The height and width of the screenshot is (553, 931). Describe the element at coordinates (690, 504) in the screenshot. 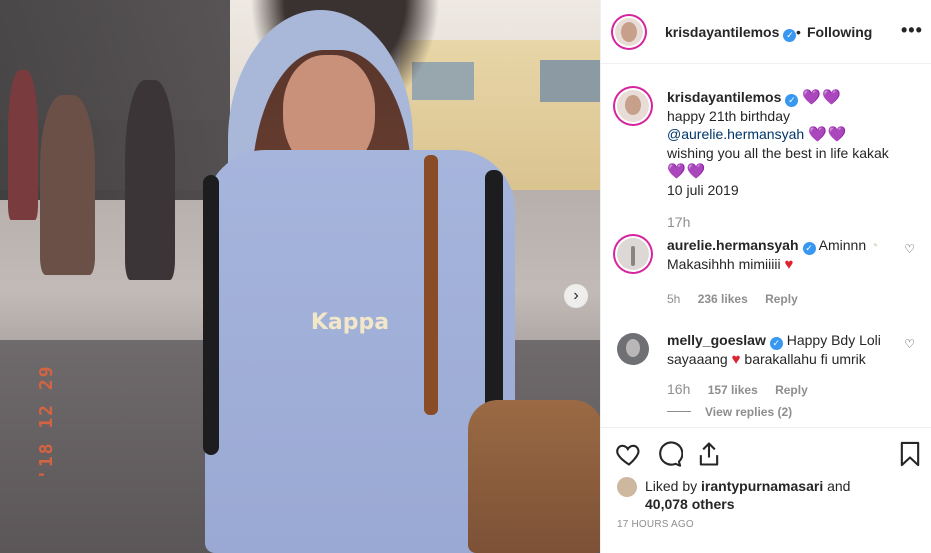

I see `likes-count-link: 40,078 others` at that location.